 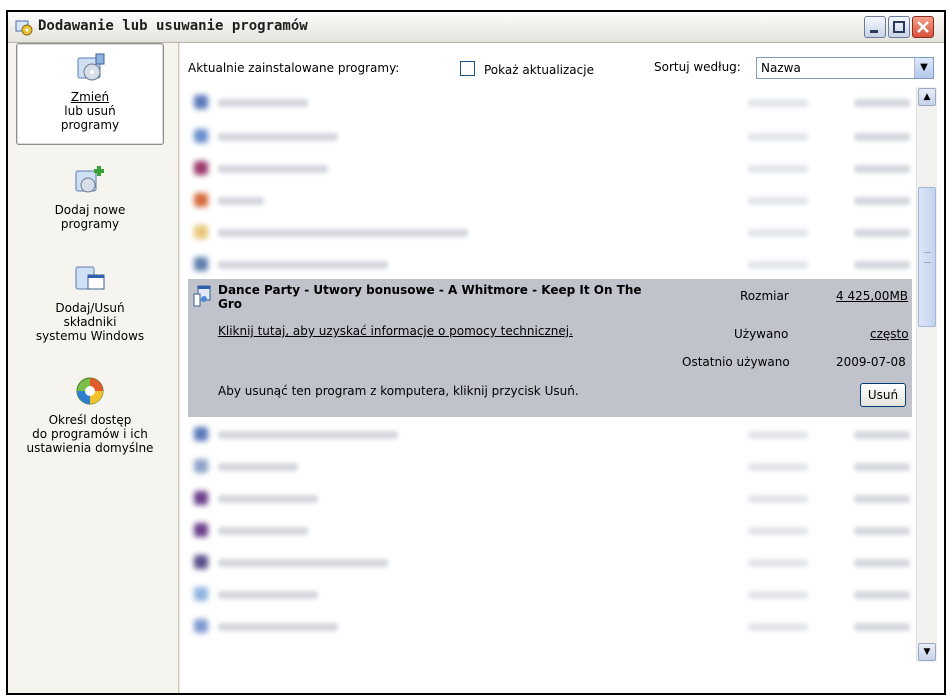 What do you see at coordinates (91, 67) in the screenshot?
I see `change-remove-programs-icon` at bounding box center [91, 67].